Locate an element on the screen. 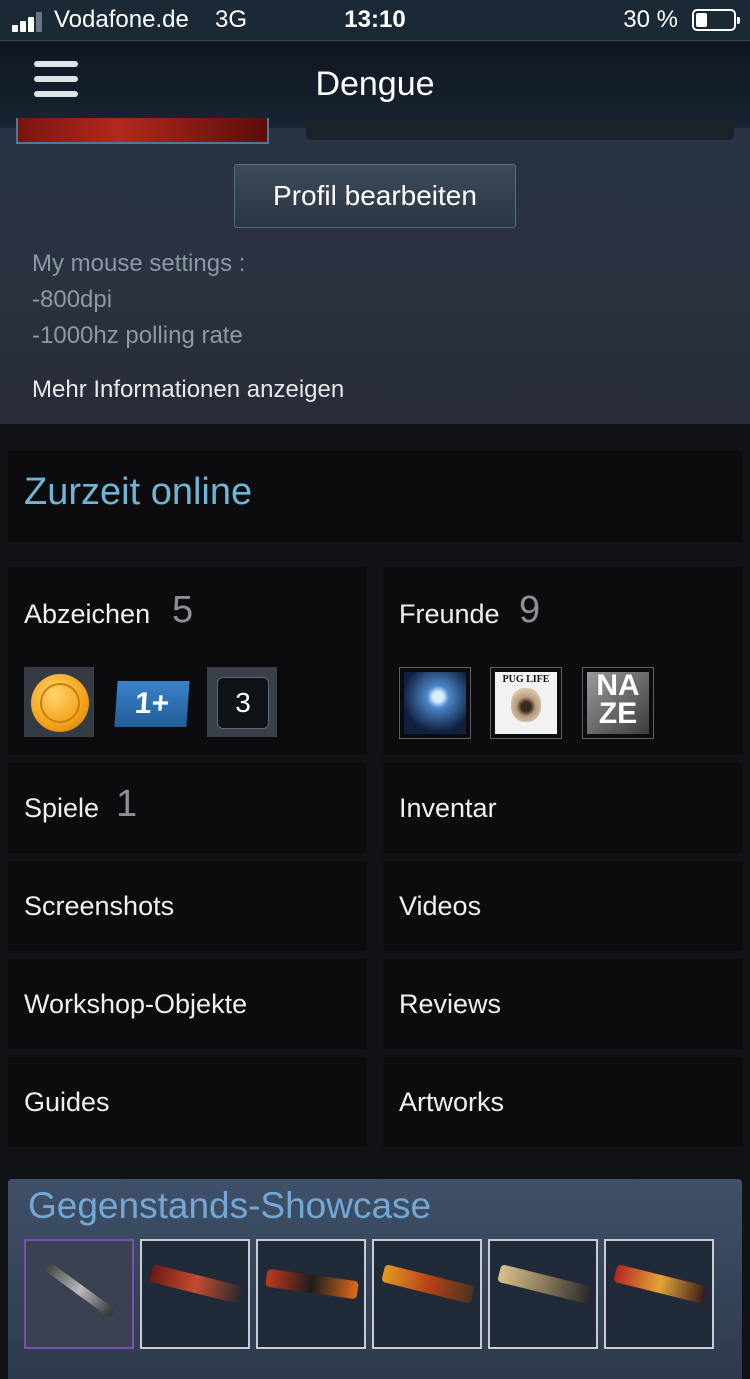 The width and height of the screenshot is (750, 1379). badges-label: Abzeichen is located at coordinates (87, 614).